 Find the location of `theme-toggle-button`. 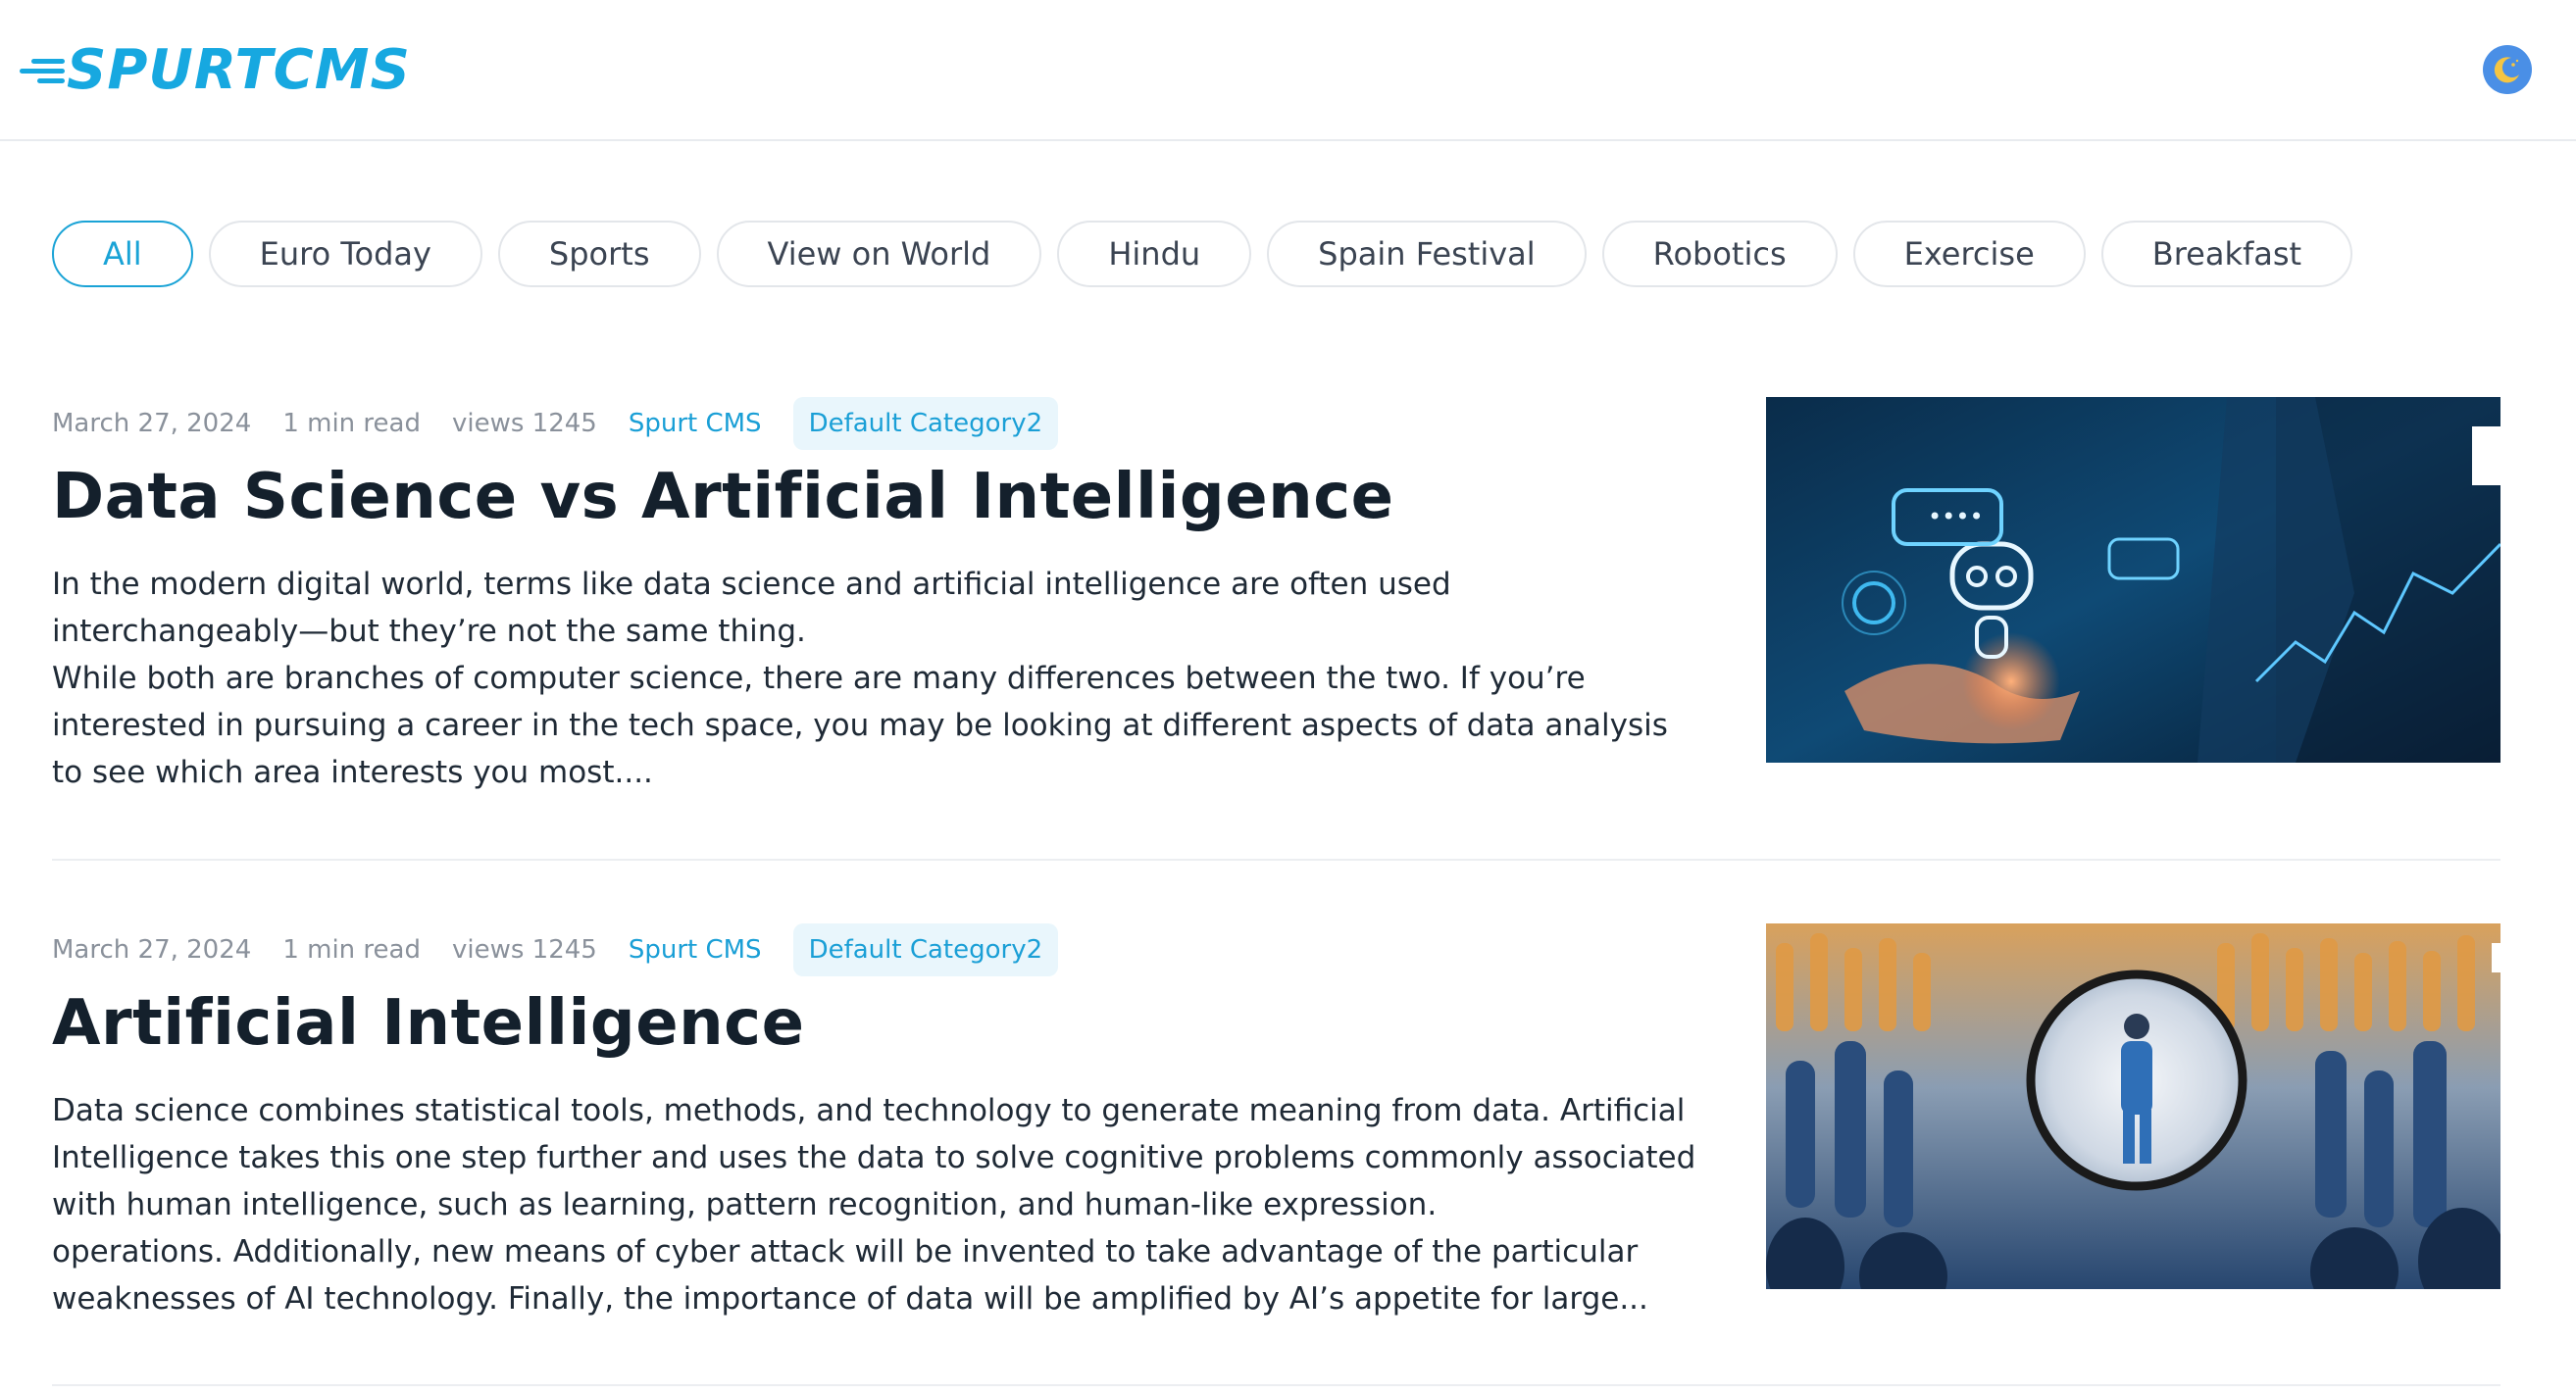

theme-toggle-button is located at coordinates (2507, 69).